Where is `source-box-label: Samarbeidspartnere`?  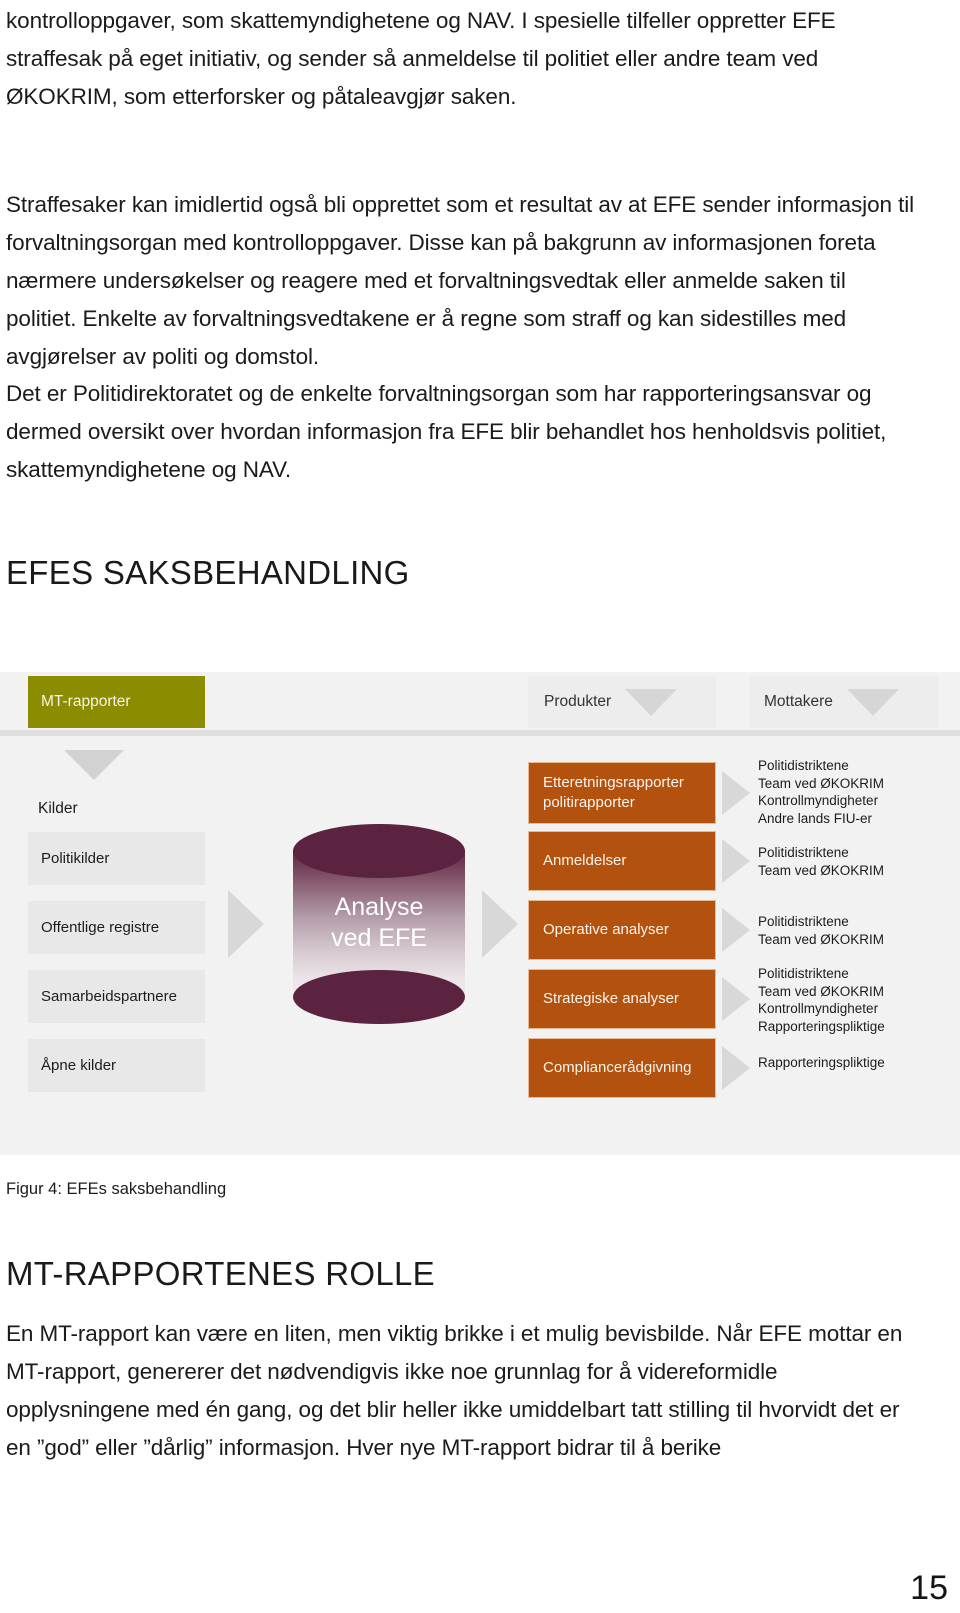
source-box-label: Samarbeidspartnere is located at coordinates (109, 996).